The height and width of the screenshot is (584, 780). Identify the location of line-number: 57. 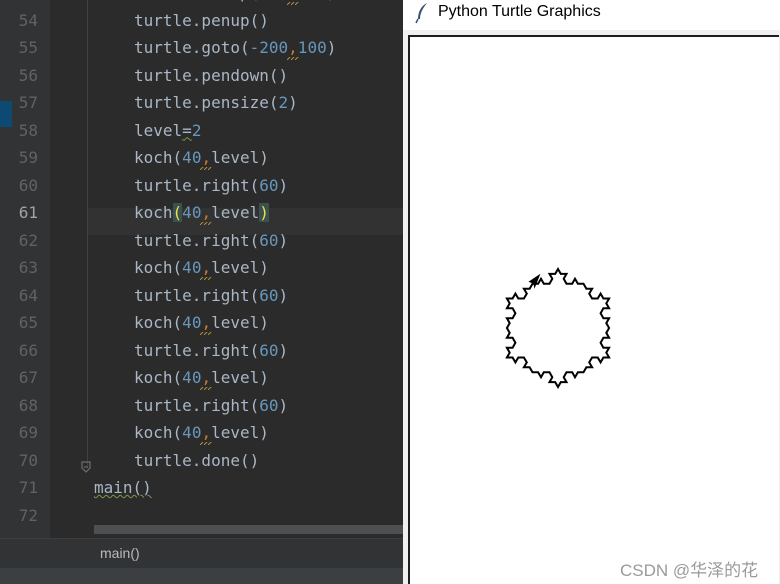
(28, 102).